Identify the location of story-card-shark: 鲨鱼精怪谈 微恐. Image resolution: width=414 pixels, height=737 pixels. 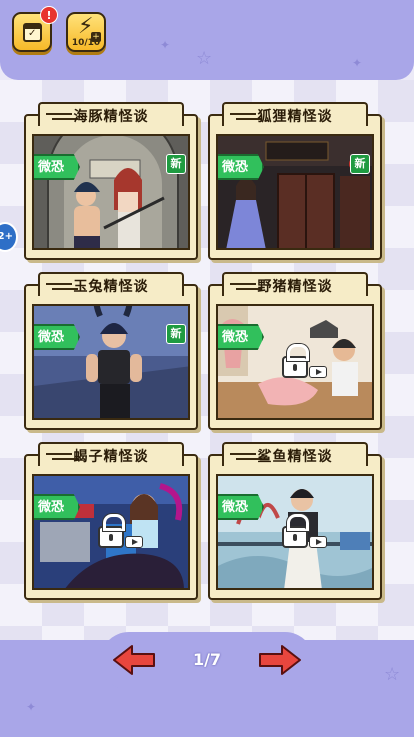
(294, 521).